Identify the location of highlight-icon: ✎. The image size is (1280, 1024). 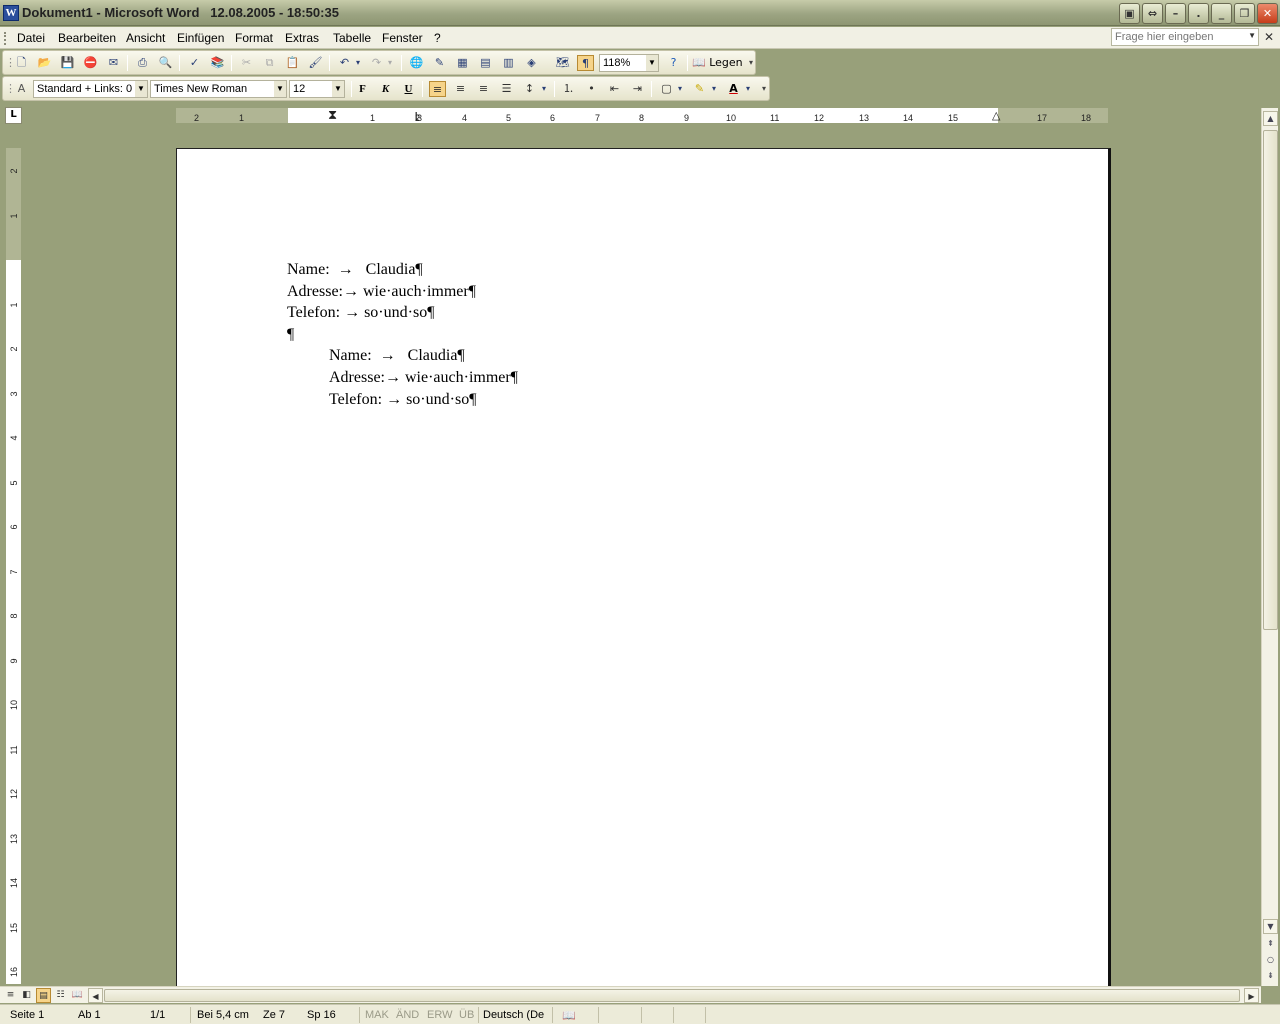
(699, 89).